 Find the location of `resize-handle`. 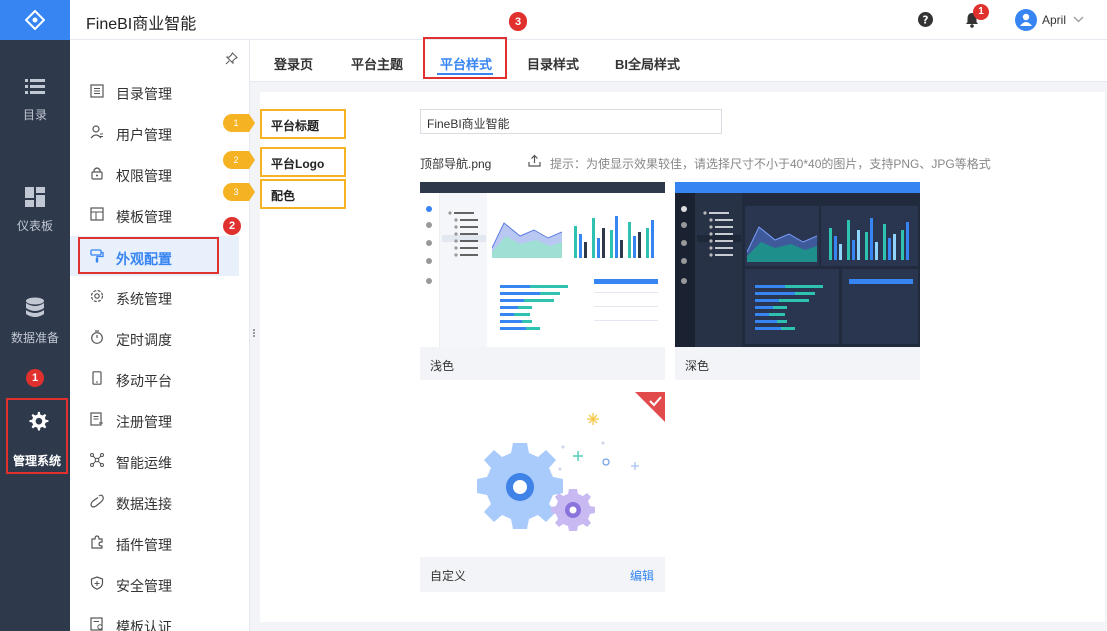

resize-handle is located at coordinates (255, 335).